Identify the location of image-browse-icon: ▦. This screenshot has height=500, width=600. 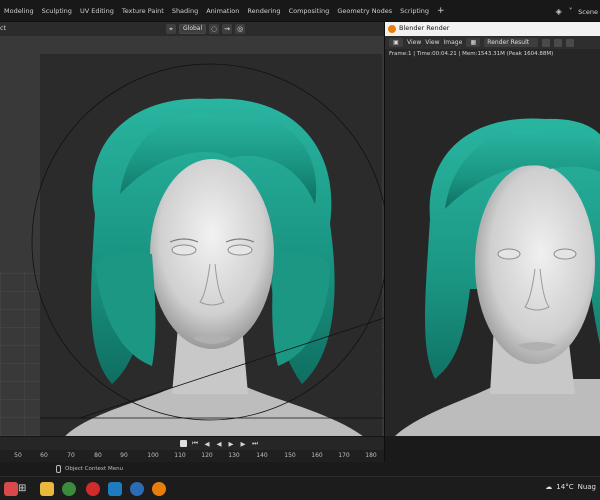
(473, 42).